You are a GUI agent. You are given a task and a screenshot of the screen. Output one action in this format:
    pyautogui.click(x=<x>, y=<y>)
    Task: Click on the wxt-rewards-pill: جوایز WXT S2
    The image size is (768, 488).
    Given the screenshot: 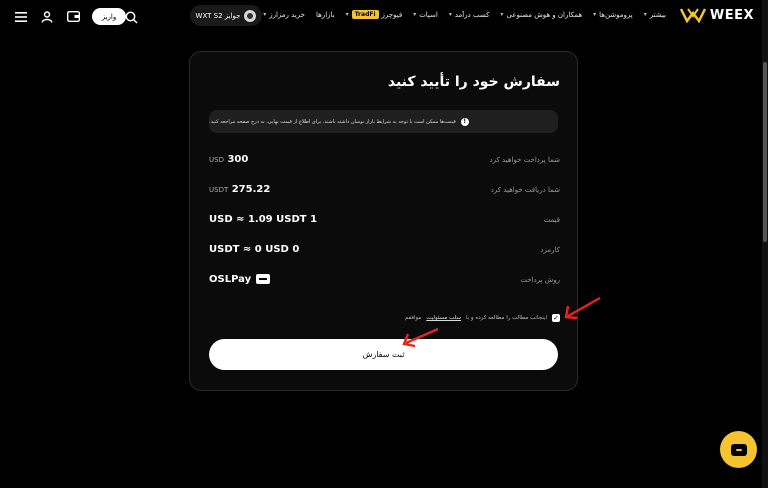 What is the action you would take?
    pyautogui.click(x=226, y=15)
    